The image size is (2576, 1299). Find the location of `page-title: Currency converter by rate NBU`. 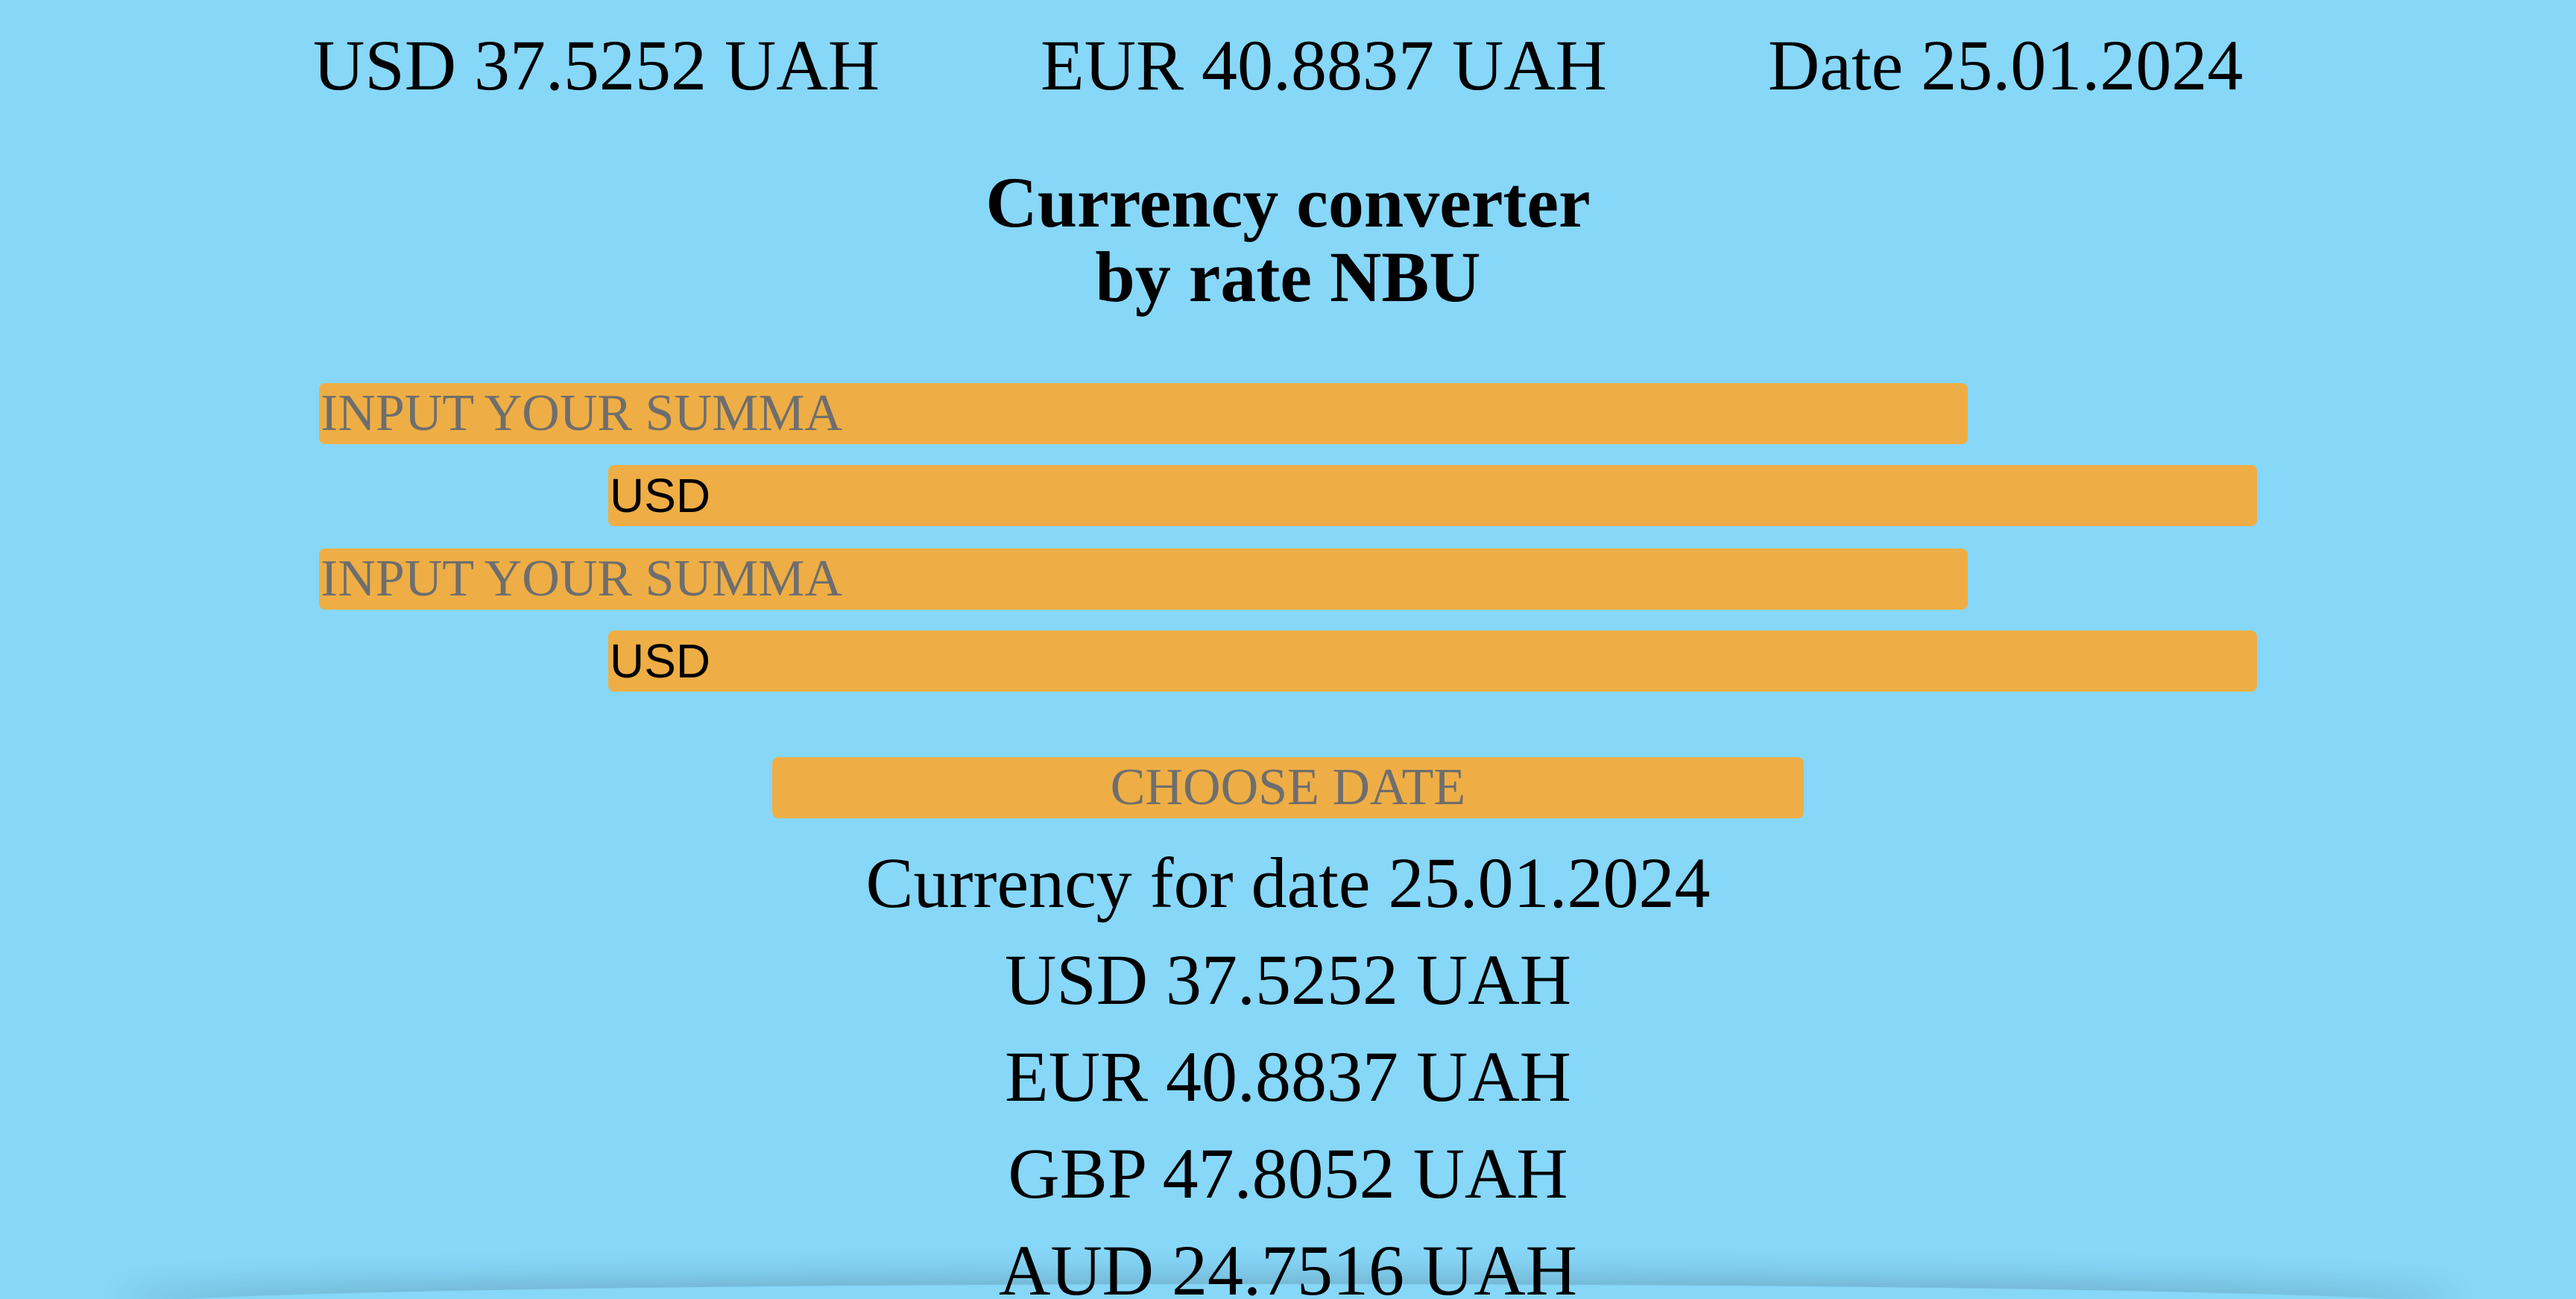

page-title: Currency converter by rate NBU is located at coordinates (1288, 240).